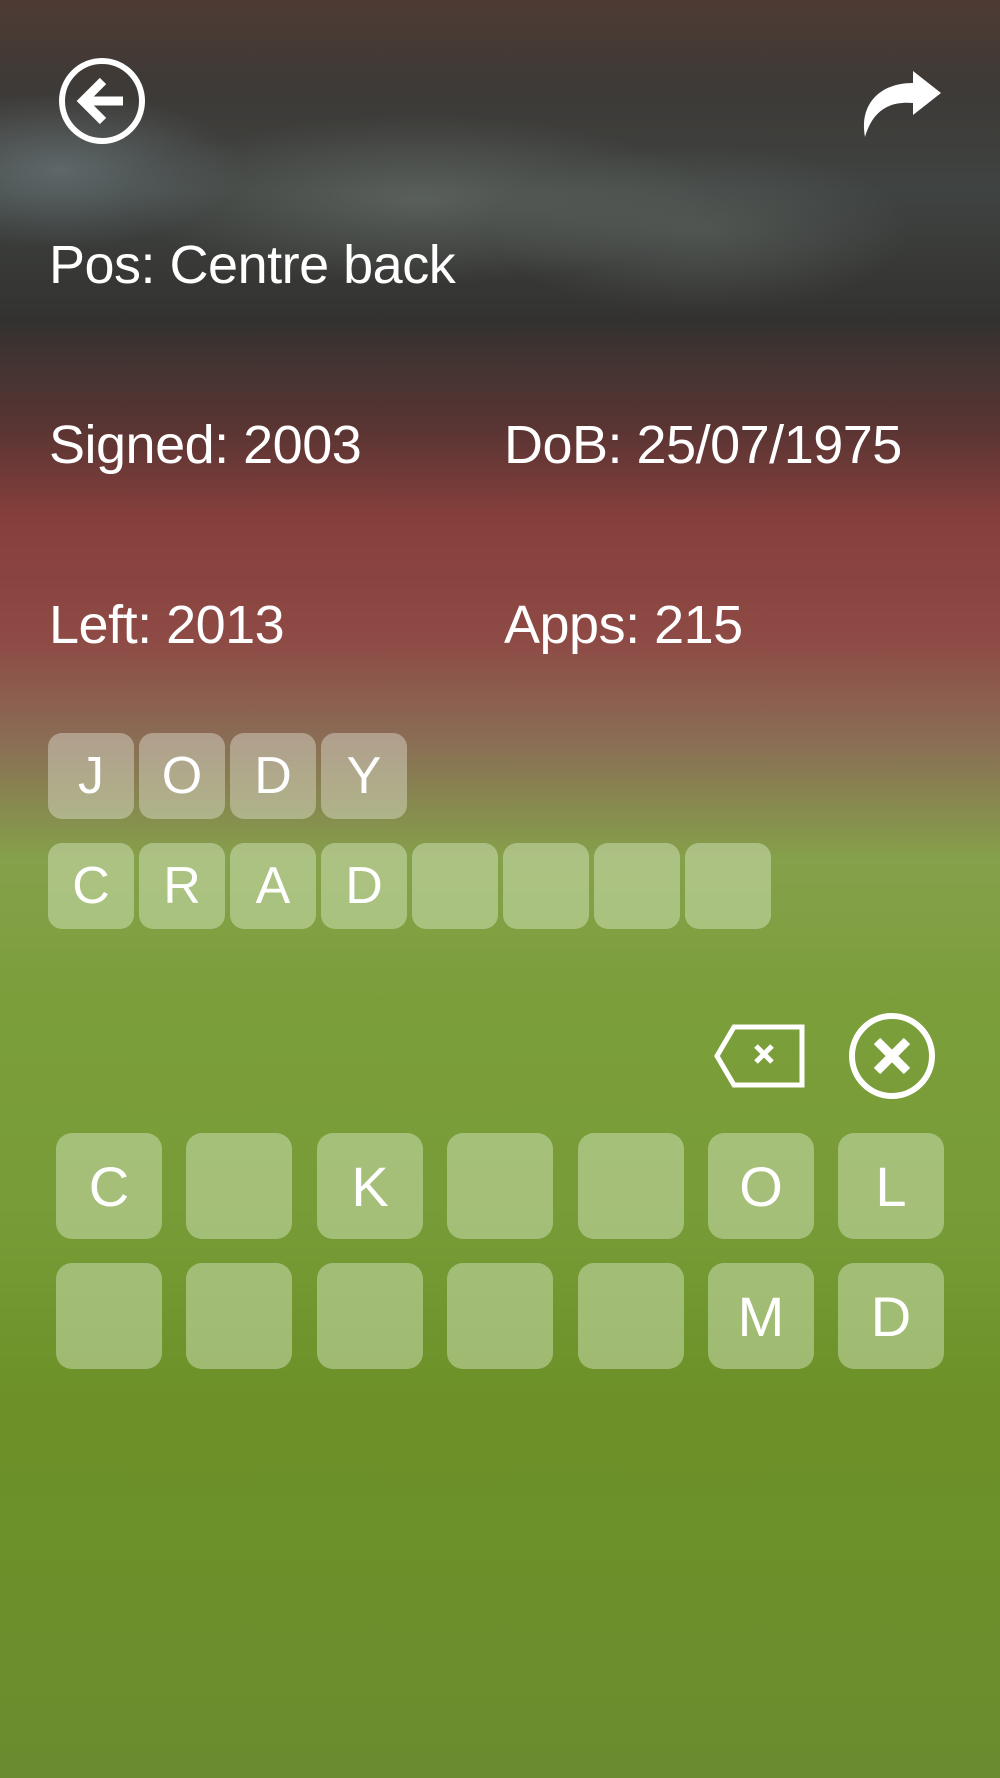 This screenshot has width=1000, height=1778. Describe the element at coordinates (623, 625) in the screenshot. I see `apps-text: Apps: 215` at that location.